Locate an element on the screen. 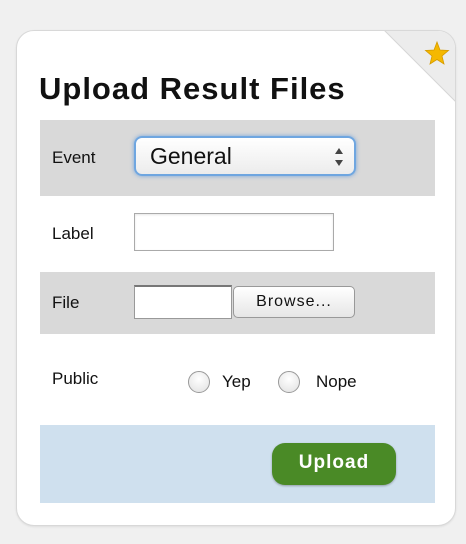 This screenshot has height=544, width=466. favorite-corner is located at coordinates (420, 66).